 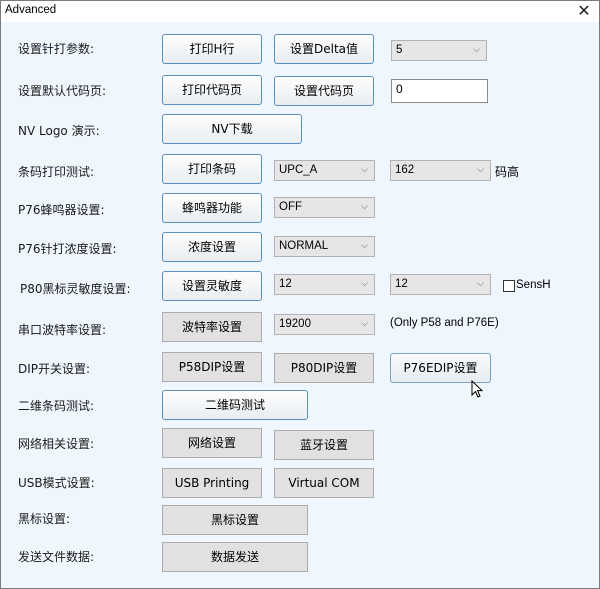 What do you see at coordinates (56, 49) in the screenshot?
I see `label-pin-params: 设置针打参数:` at bounding box center [56, 49].